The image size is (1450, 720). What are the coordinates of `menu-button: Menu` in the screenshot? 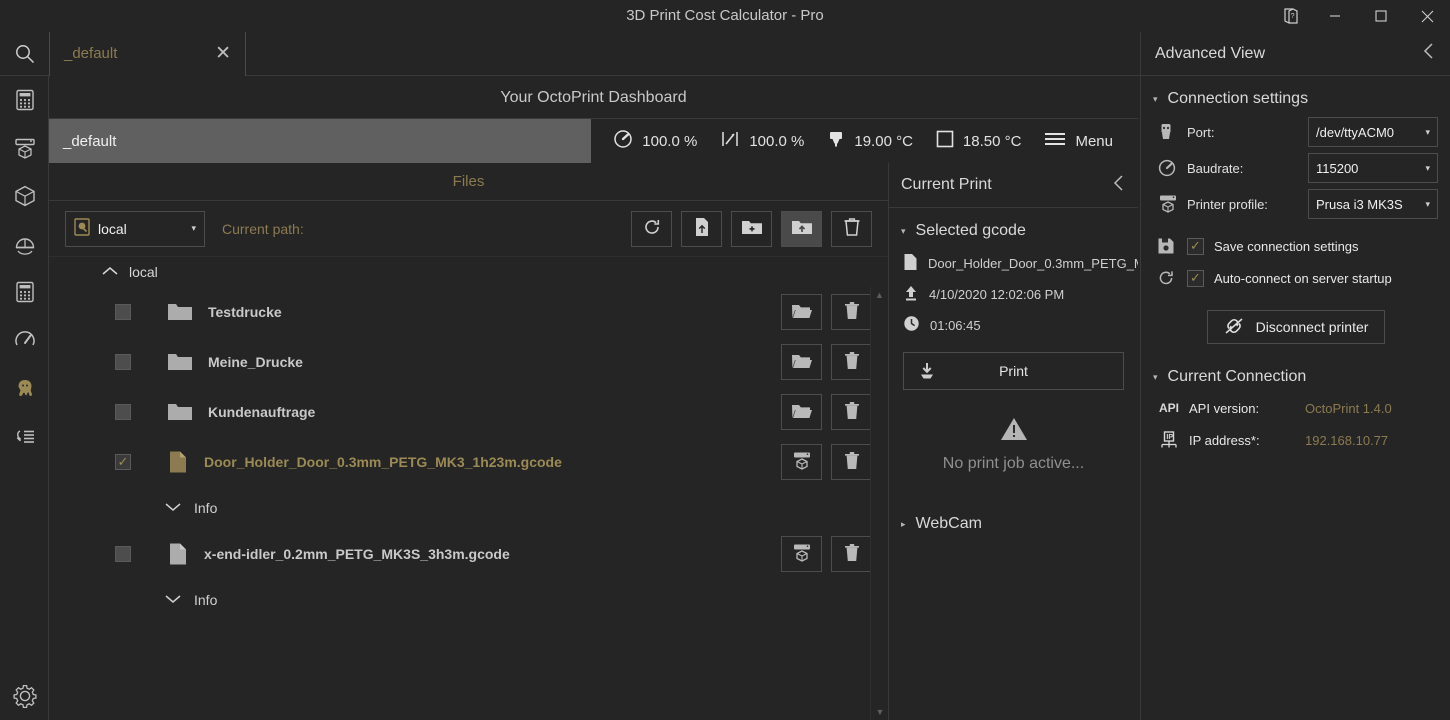 It's located at (1078, 141).